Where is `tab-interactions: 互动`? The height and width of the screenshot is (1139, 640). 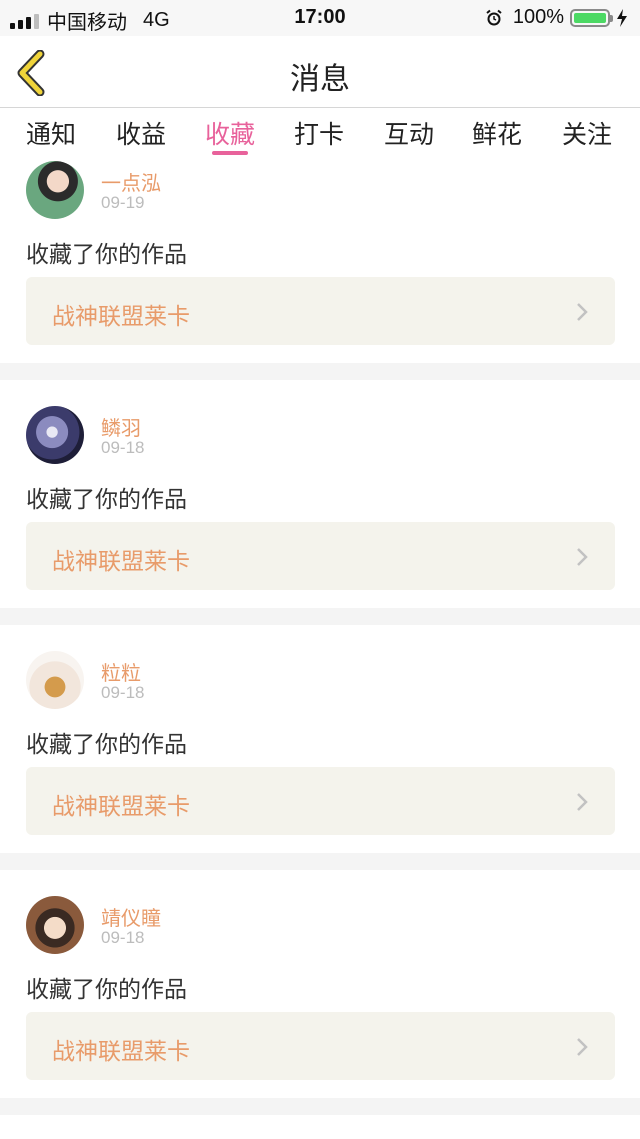 tab-interactions: 互动 is located at coordinates (409, 133).